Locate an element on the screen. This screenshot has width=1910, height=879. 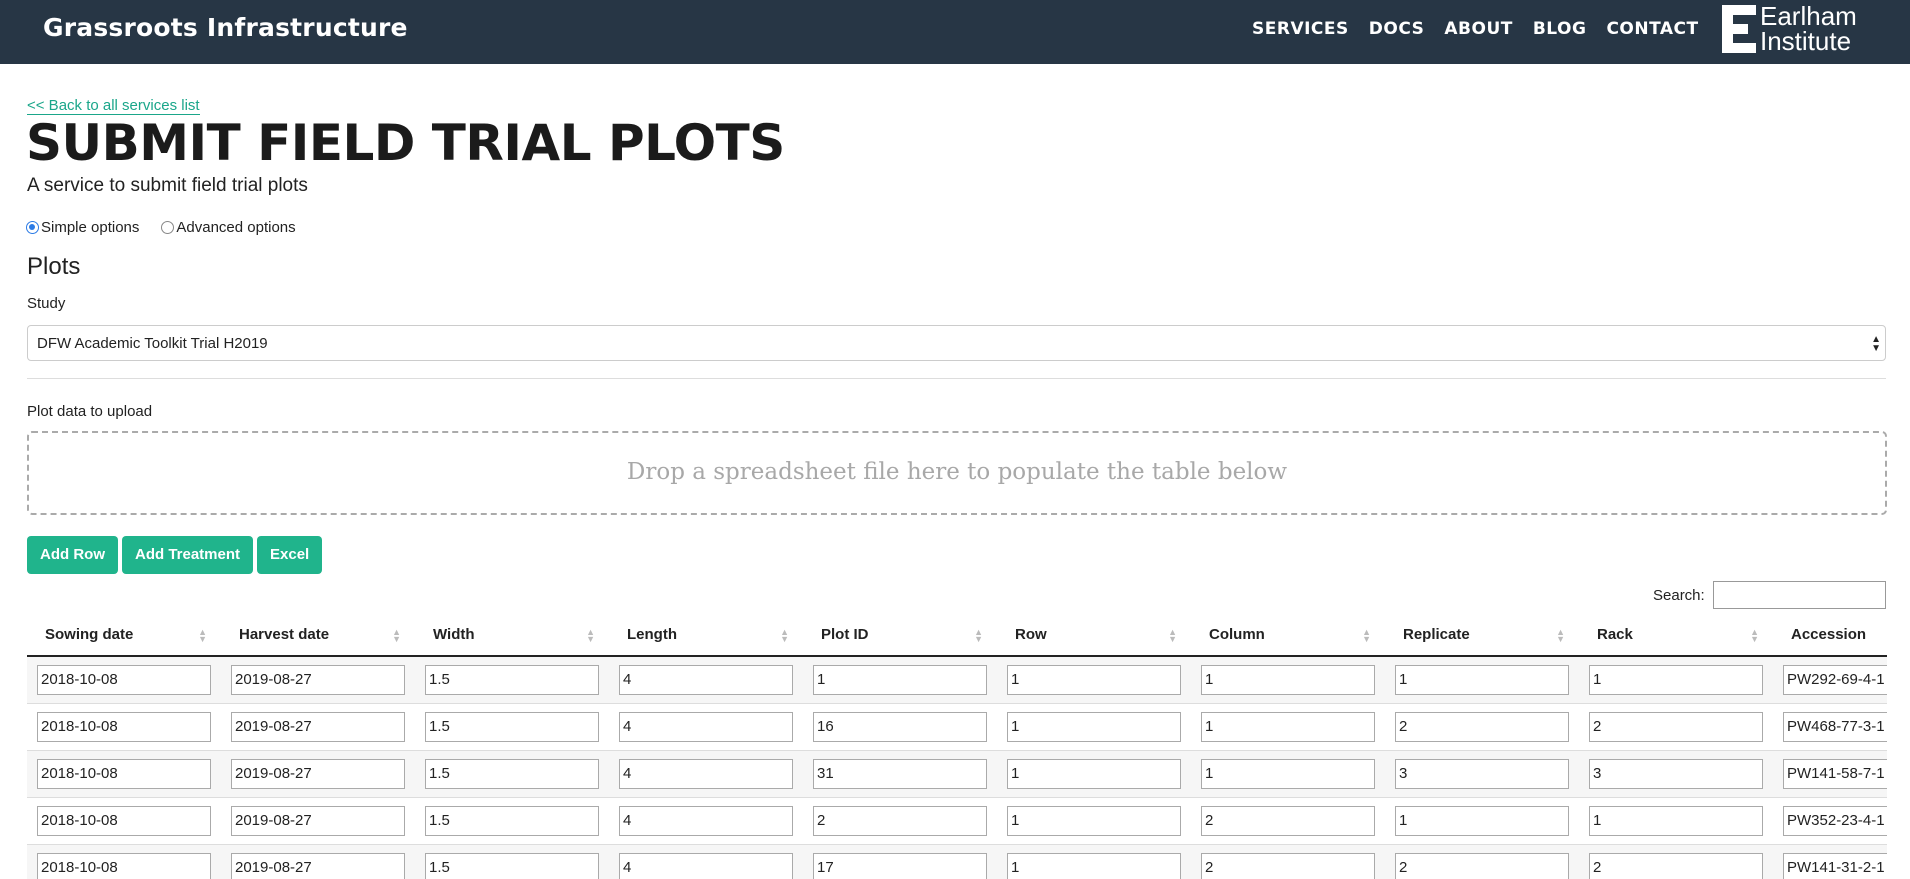
column-header-sowing-date: Sowing date ▲ ▼ is located at coordinates (124, 635).